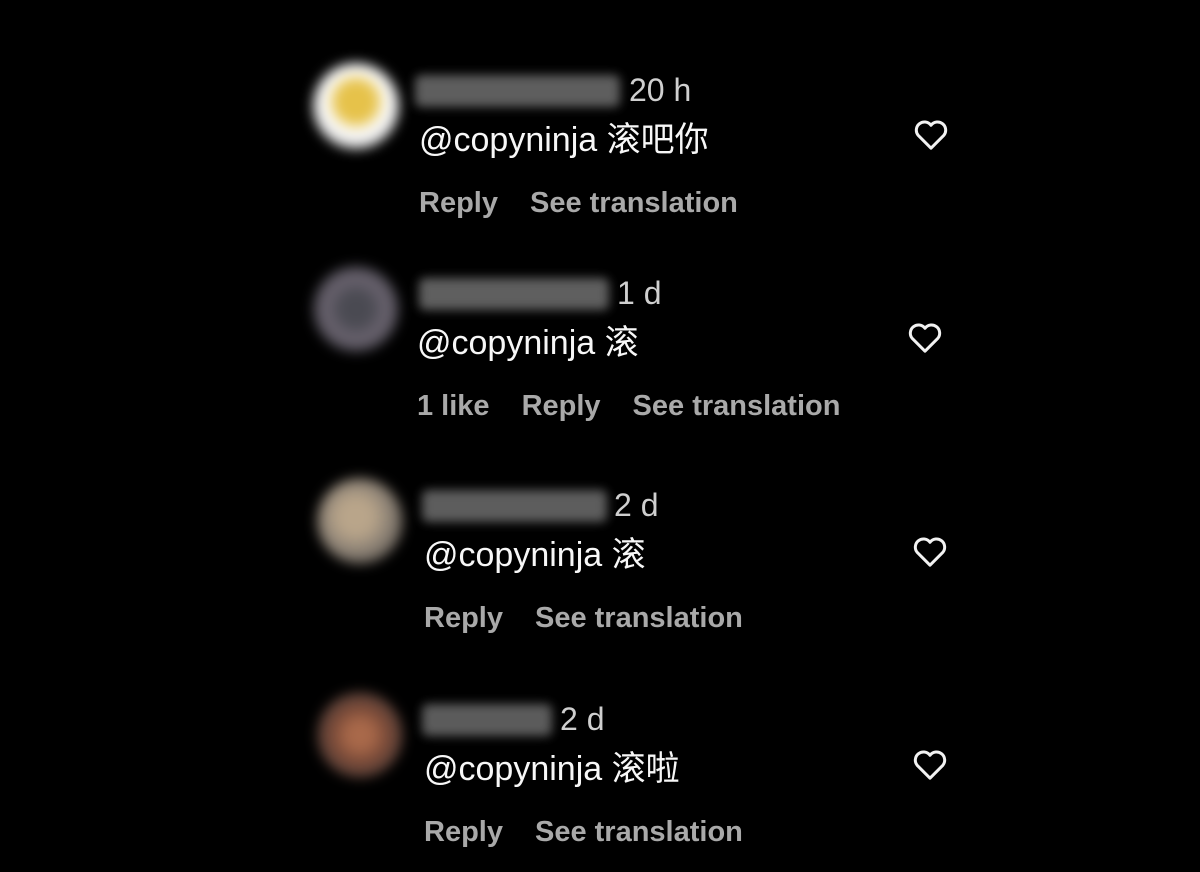 This screenshot has height=872, width=1200. Describe the element at coordinates (552, 769) in the screenshot. I see `comment-text: @copyninja 滚啦` at that location.